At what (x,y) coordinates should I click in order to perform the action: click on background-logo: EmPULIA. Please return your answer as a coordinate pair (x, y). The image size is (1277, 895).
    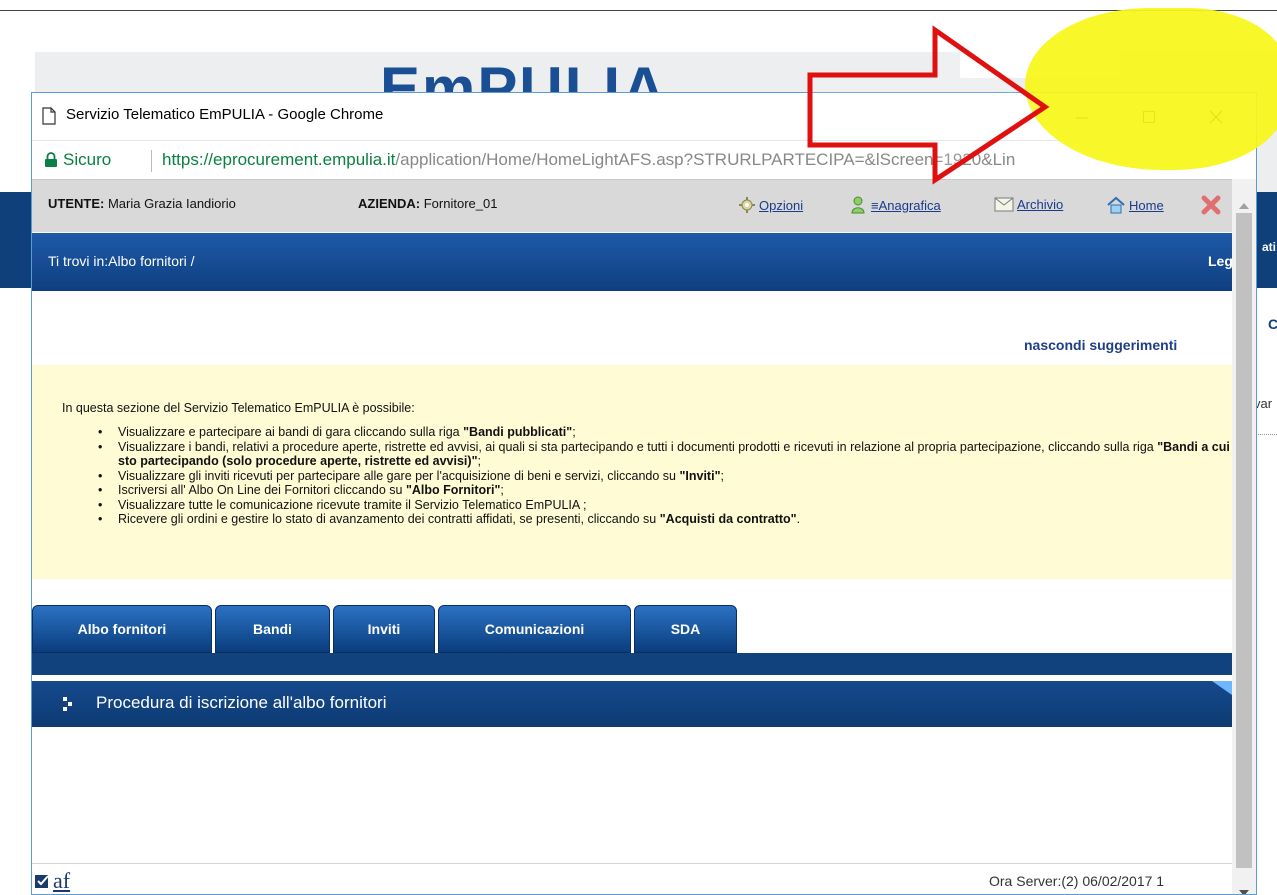
    Looking at the image, I should click on (524, 75).